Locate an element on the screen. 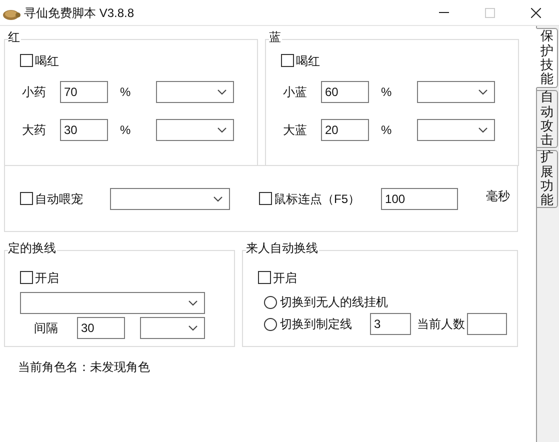 The width and height of the screenshot is (559, 442). input-field is located at coordinates (487, 324).